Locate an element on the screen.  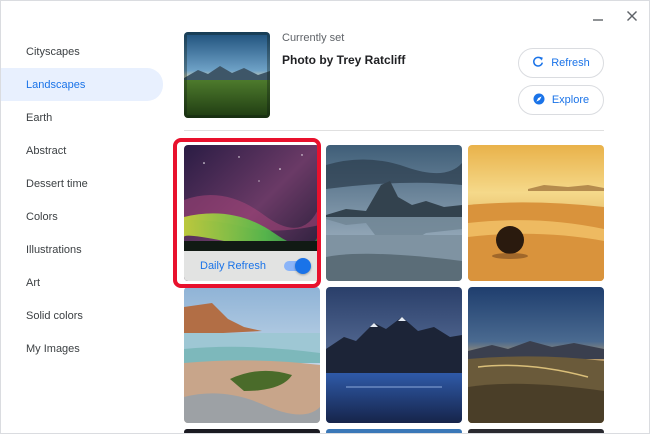
section-divider is located at coordinates (394, 130).